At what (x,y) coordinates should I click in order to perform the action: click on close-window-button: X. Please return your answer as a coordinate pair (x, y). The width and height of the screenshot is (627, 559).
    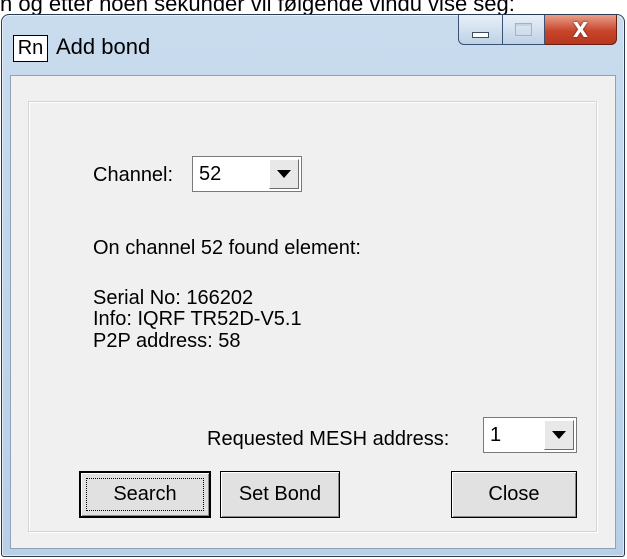
    Looking at the image, I should click on (581, 30).